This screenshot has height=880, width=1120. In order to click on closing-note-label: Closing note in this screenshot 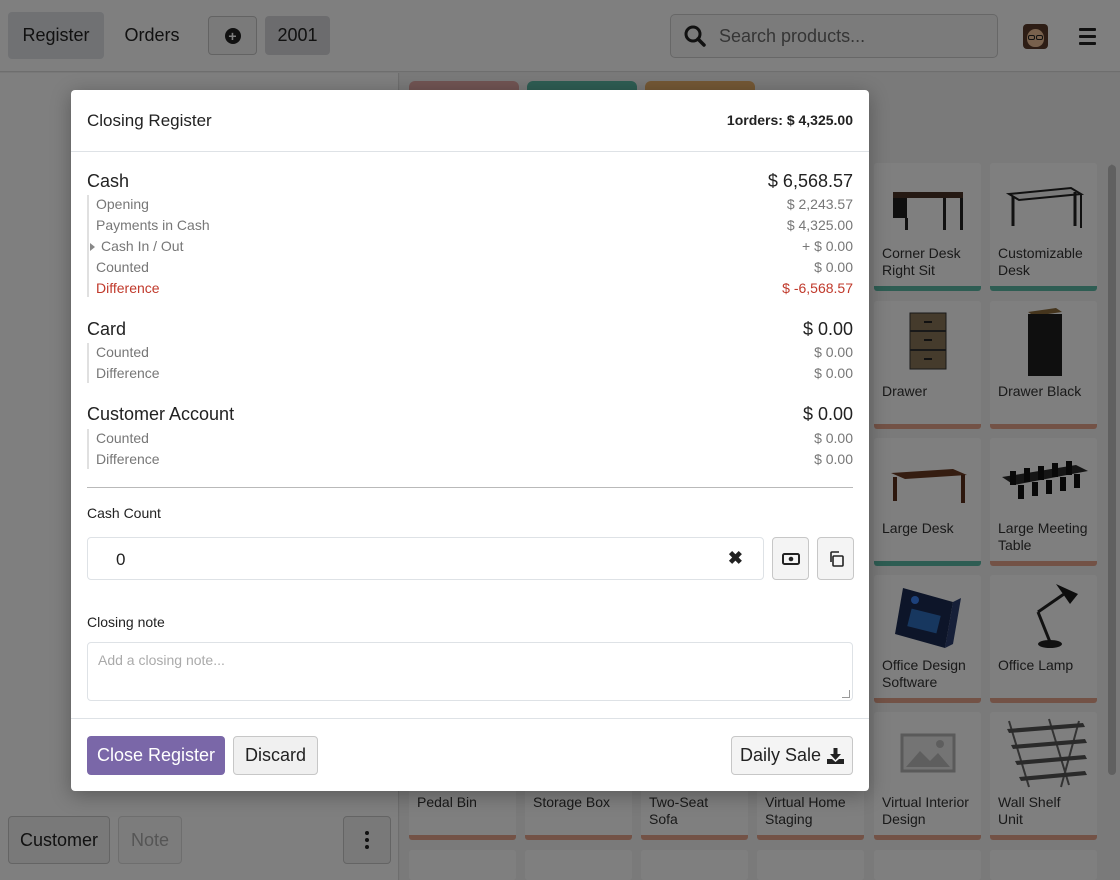, I will do `click(126, 622)`.